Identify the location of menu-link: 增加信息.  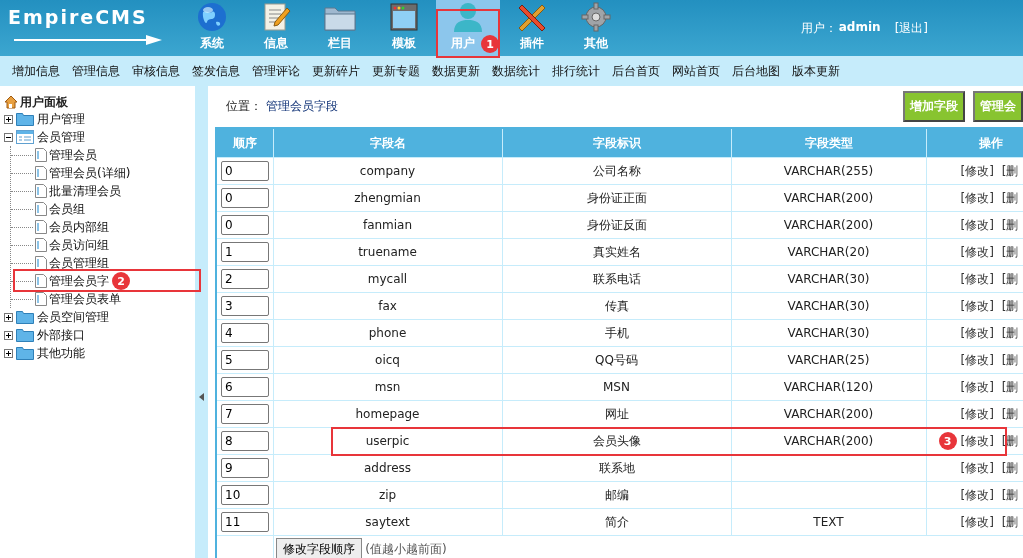
(36, 71).